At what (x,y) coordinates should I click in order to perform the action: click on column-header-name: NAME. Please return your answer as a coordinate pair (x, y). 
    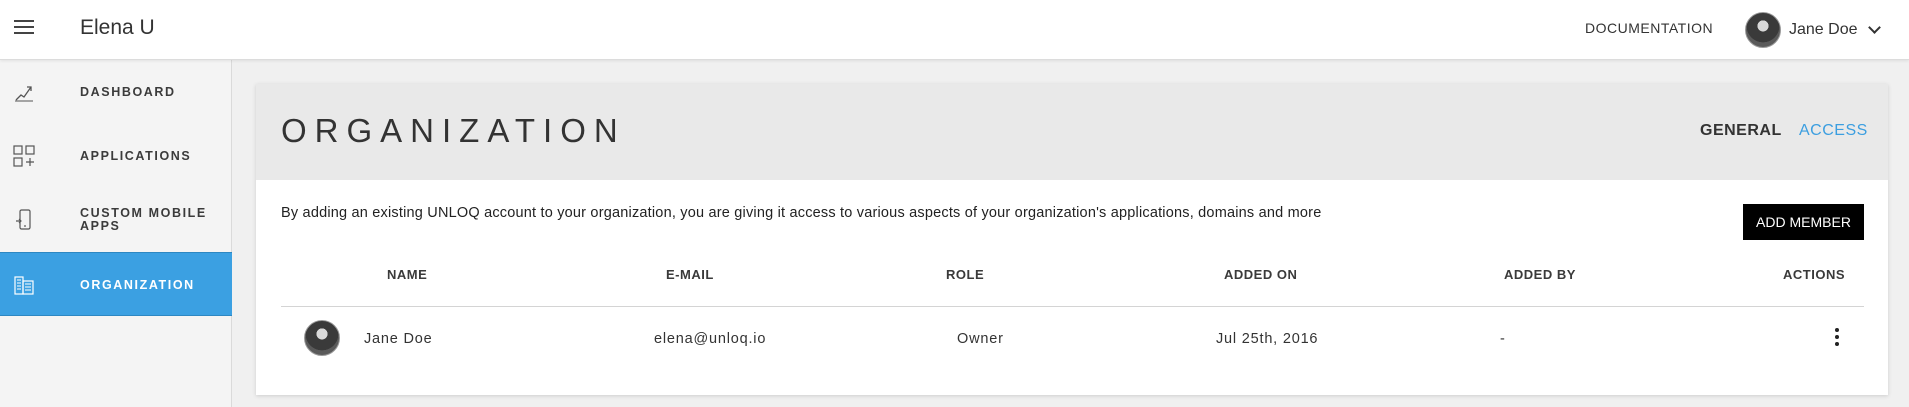
    Looking at the image, I should click on (407, 274).